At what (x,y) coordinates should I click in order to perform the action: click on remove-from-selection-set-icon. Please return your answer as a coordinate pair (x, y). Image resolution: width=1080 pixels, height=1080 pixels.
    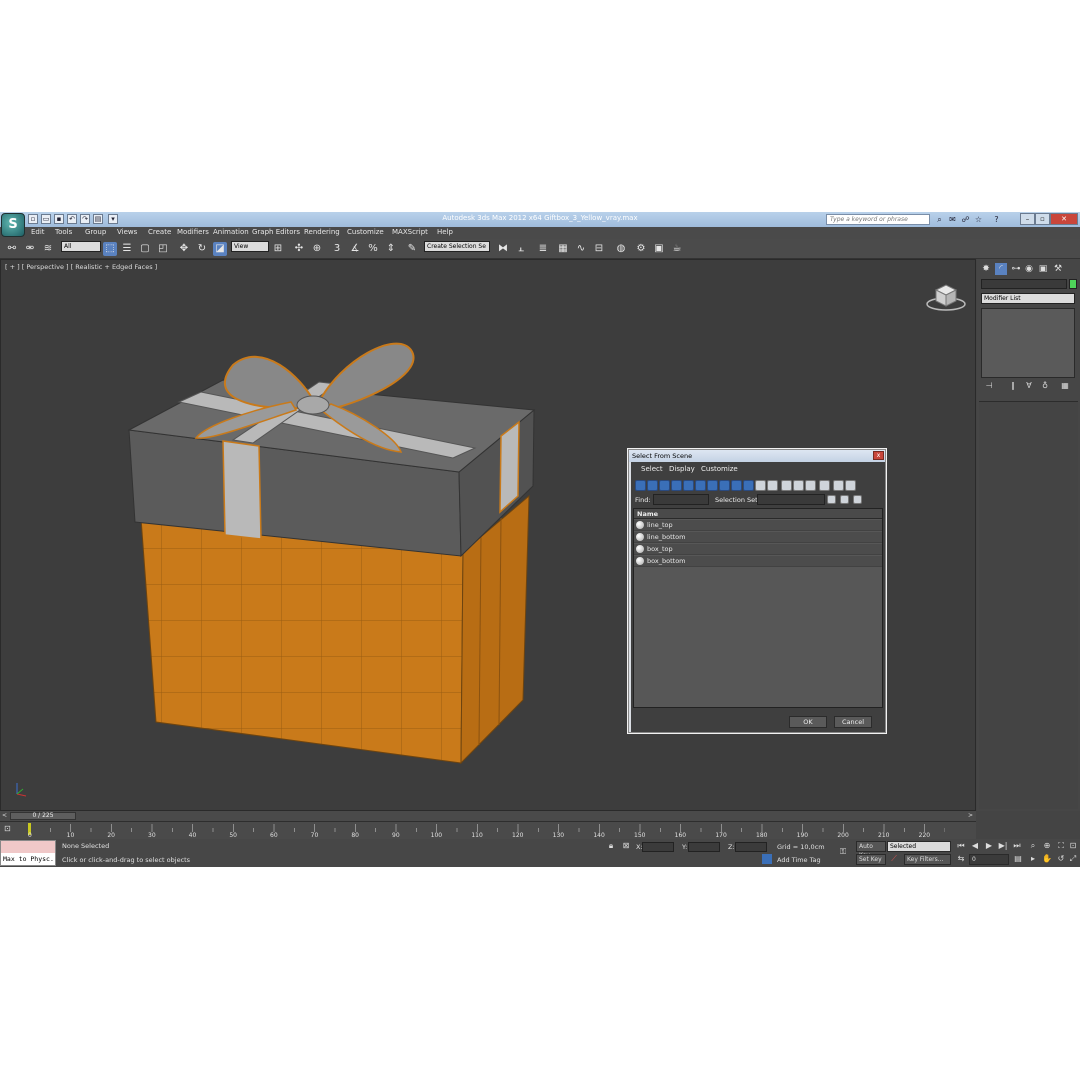
    Looking at the image, I should click on (857, 499).